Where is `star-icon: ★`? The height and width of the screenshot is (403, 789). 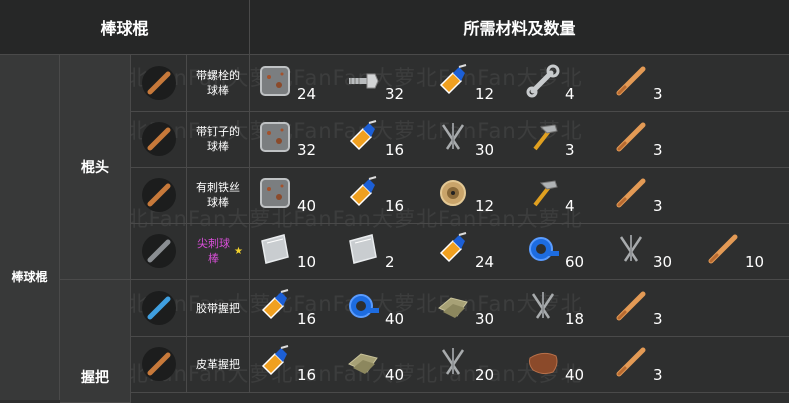 star-icon: ★ is located at coordinates (238, 251).